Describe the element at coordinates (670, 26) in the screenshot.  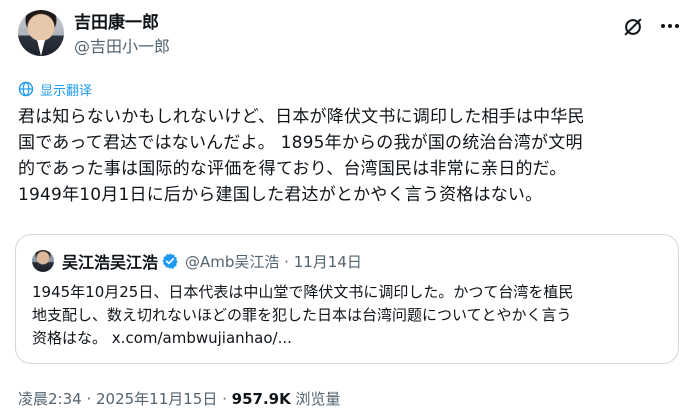
I see `more-icon` at that location.